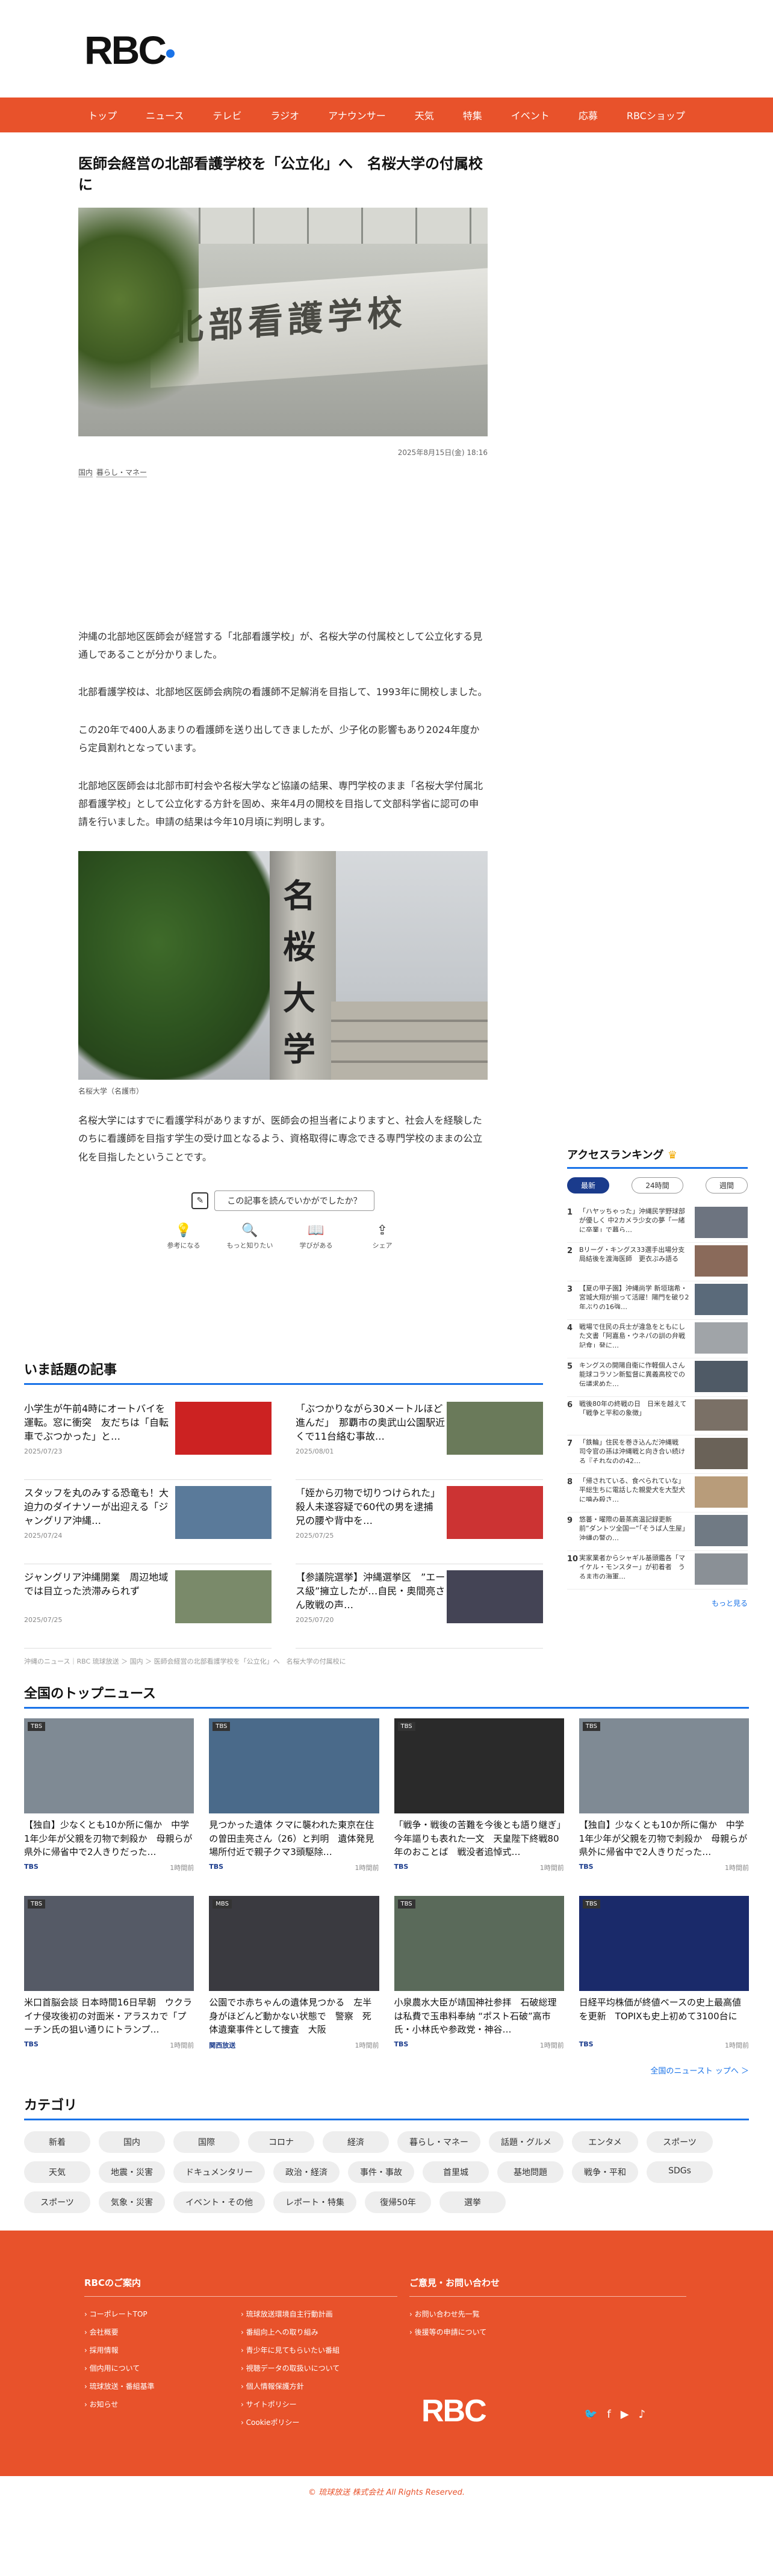  What do you see at coordinates (590, 2414) in the screenshot?
I see `twitter-icon: 🐦` at bounding box center [590, 2414].